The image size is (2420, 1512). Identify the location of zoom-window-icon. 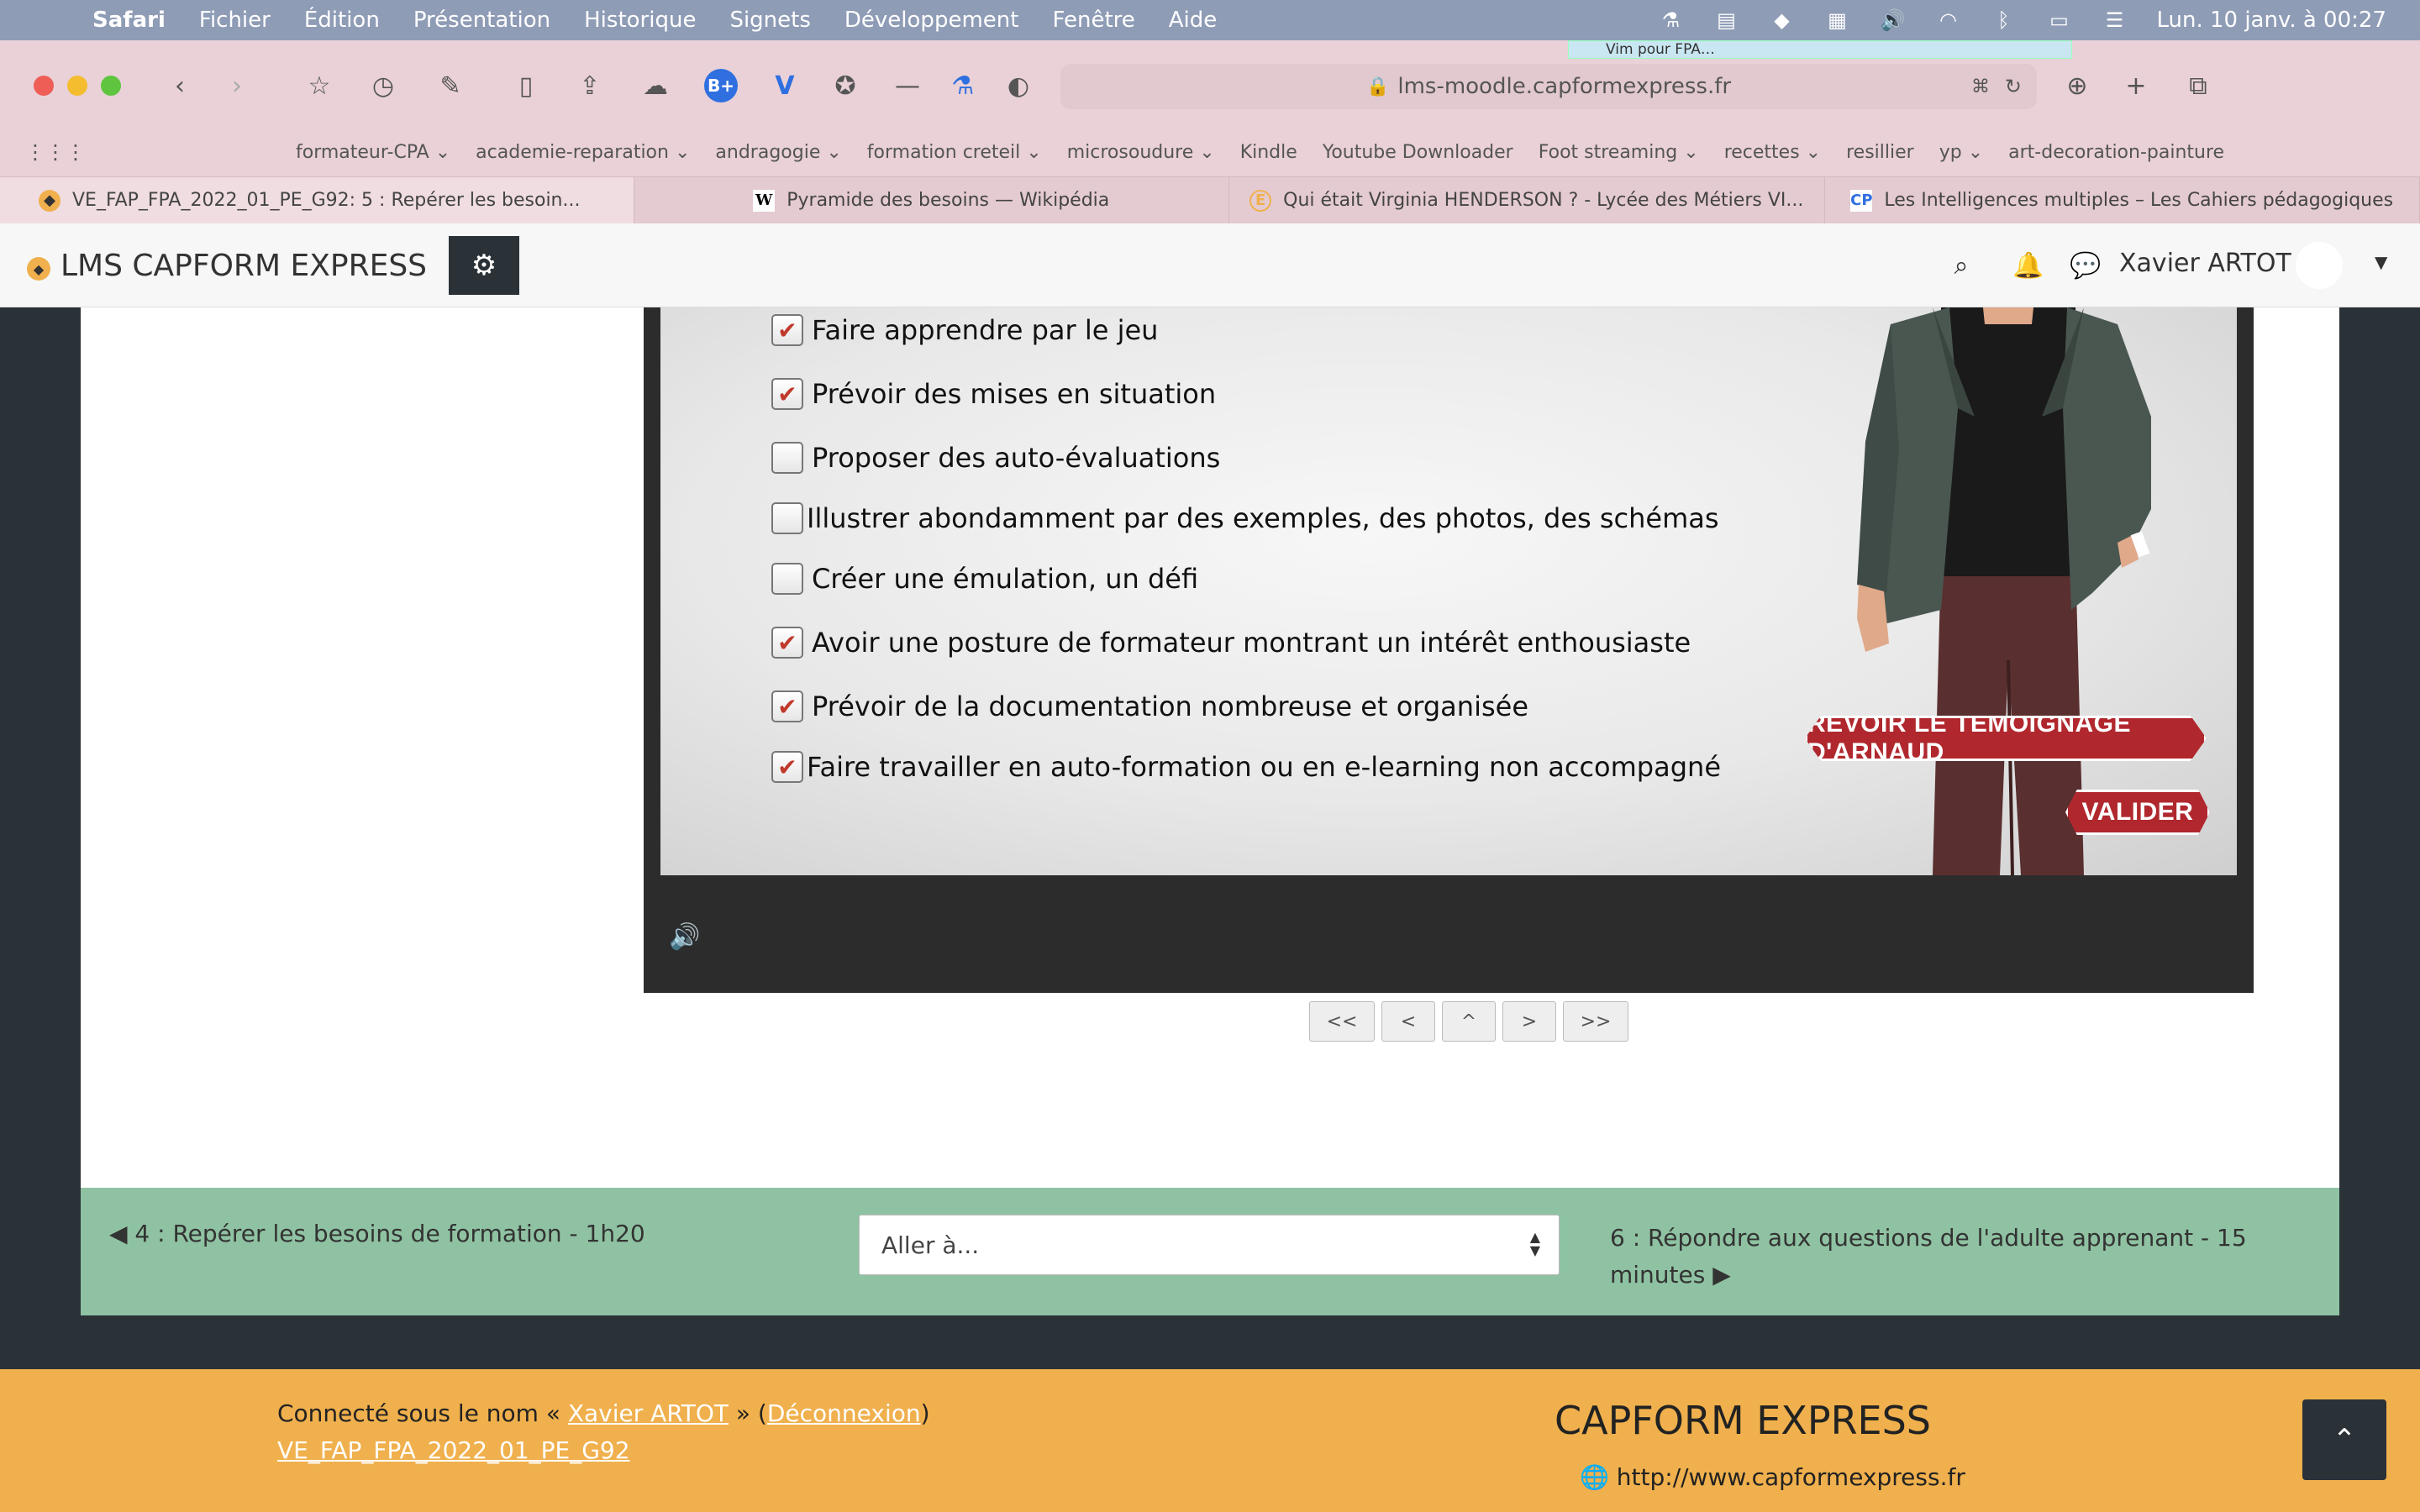
(111, 86).